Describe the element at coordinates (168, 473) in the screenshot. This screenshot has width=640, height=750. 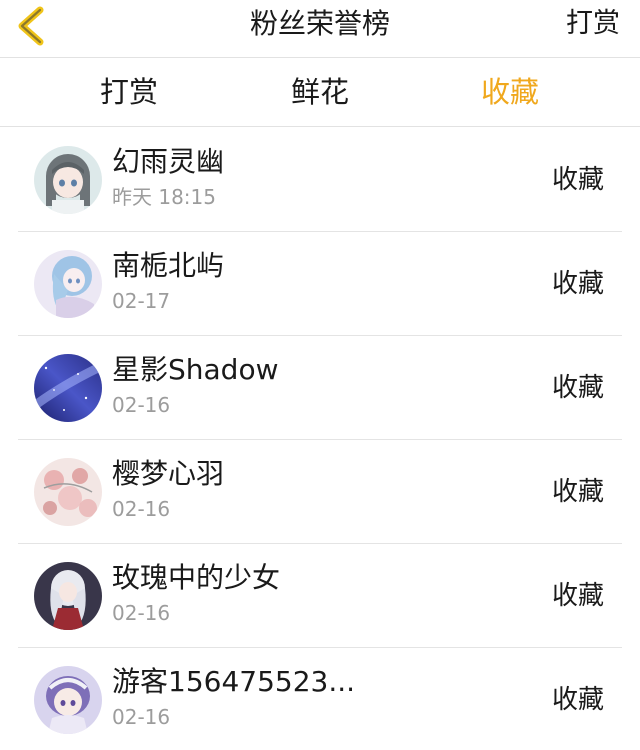
I see `fan-name: 樱梦心羽` at that location.